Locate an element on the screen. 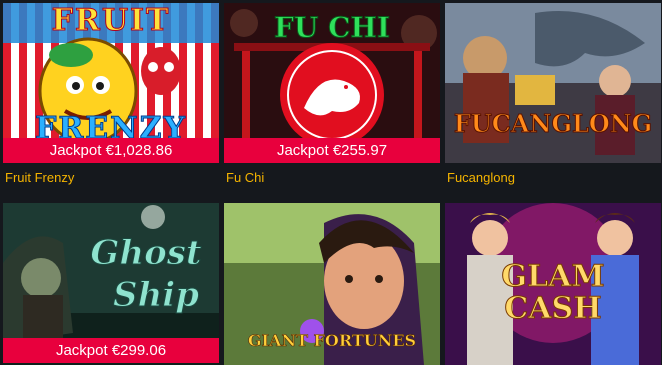 The height and width of the screenshot is (365, 662). jackpot-banner: Jackpot €299.06 is located at coordinates (111, 350).